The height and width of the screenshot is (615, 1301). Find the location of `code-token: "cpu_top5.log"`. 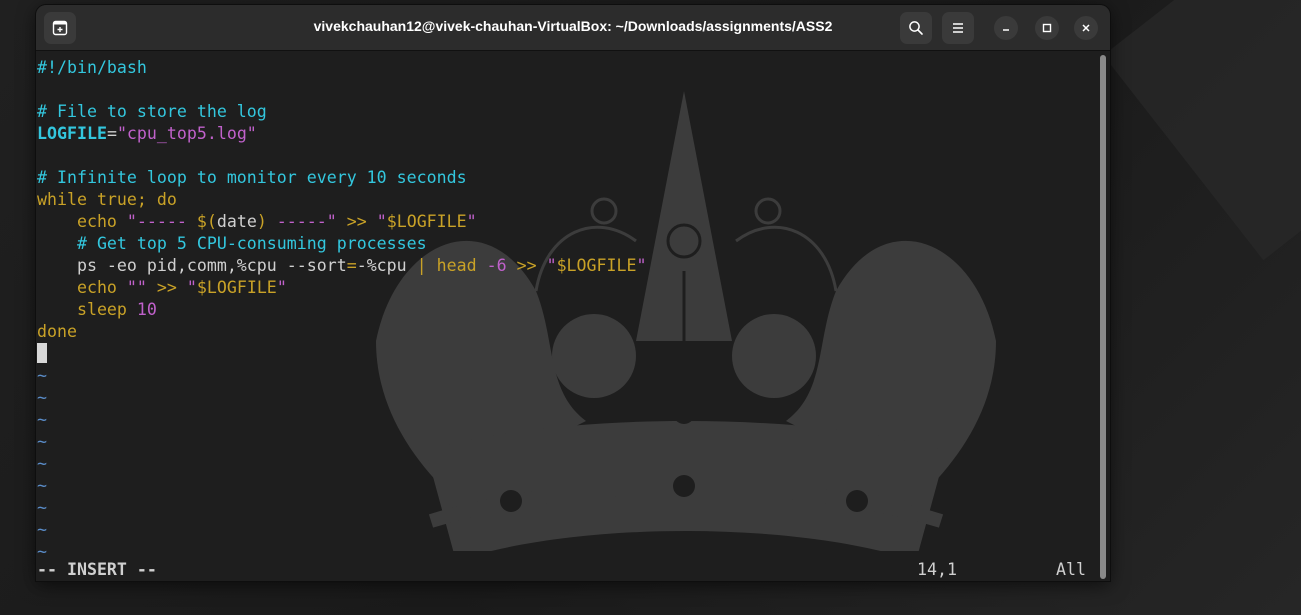

code-token: "cpu_top5.log" is located at coordinates (186, 133).